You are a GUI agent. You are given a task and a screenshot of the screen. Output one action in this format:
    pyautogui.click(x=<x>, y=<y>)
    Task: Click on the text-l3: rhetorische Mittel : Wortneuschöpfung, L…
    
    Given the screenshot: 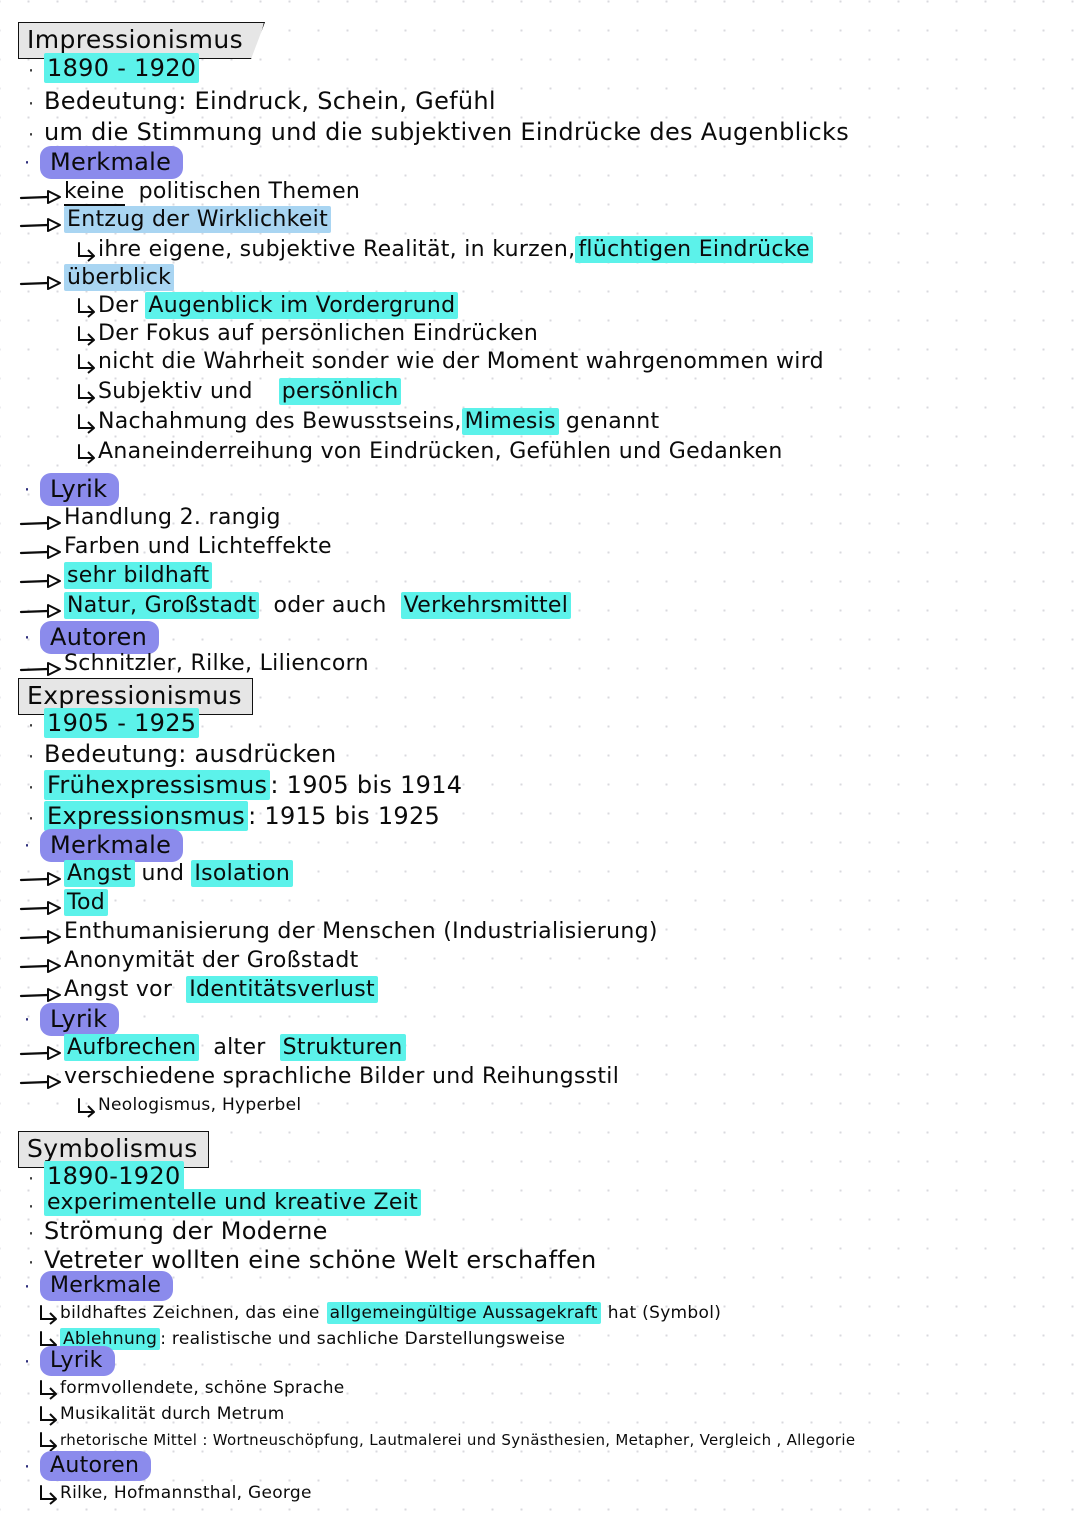 What is the action you would take?
    pyautogui.click(x=458, y=1440)
    